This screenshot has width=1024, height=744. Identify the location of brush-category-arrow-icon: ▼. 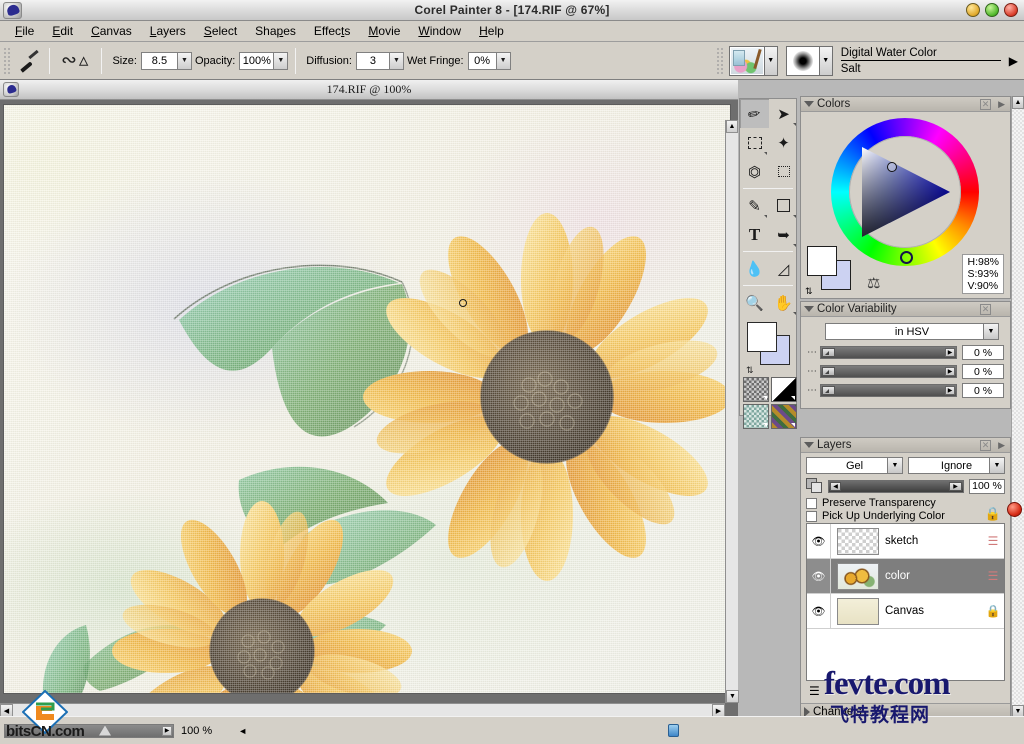
(771, 60).